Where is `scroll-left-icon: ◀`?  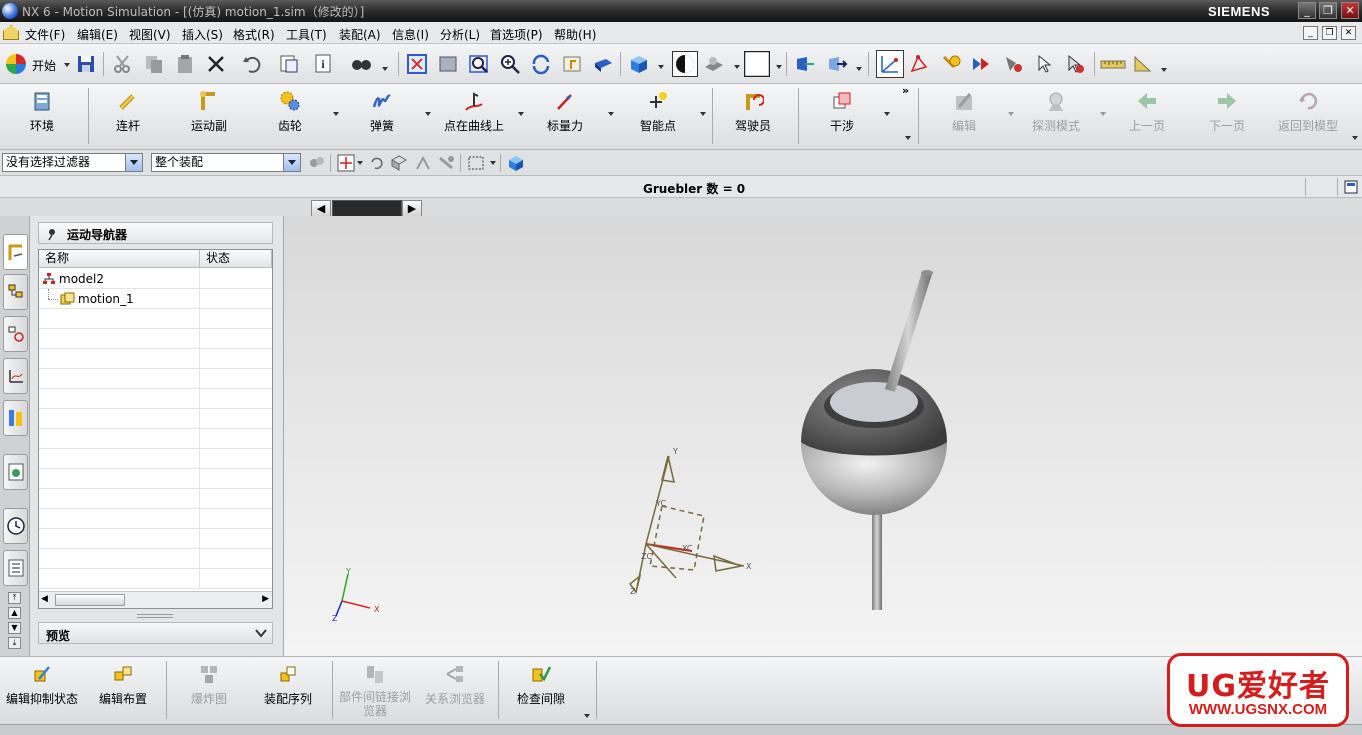 scroll-left-icon: ◀ is located at coordinates (44, 599).